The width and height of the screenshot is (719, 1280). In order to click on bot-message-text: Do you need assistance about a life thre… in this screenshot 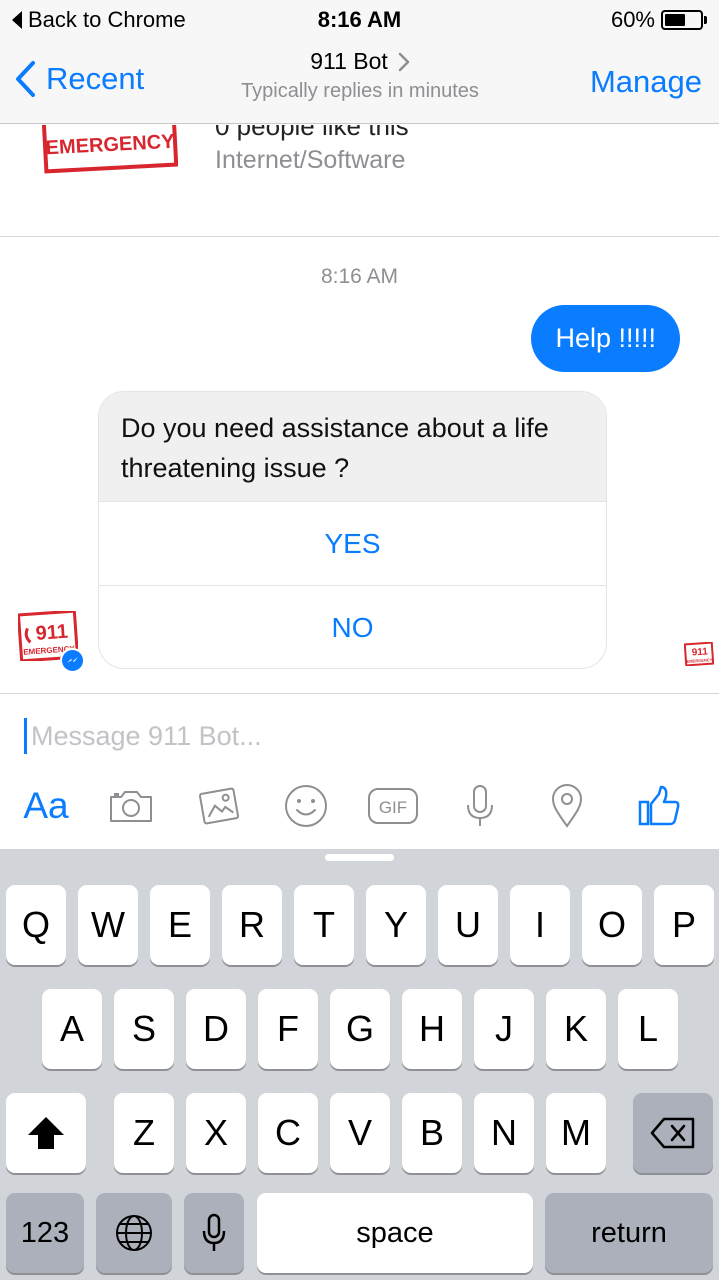, I will do `click(352, 446)`.